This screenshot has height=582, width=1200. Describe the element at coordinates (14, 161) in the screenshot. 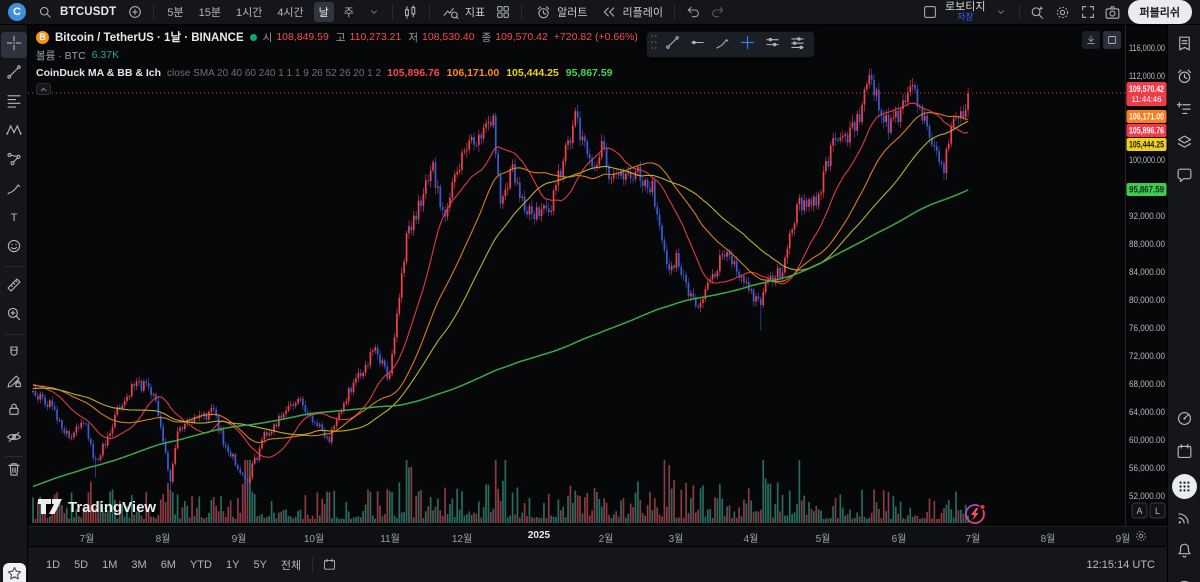

I see `tool-forecast-button` at that location.